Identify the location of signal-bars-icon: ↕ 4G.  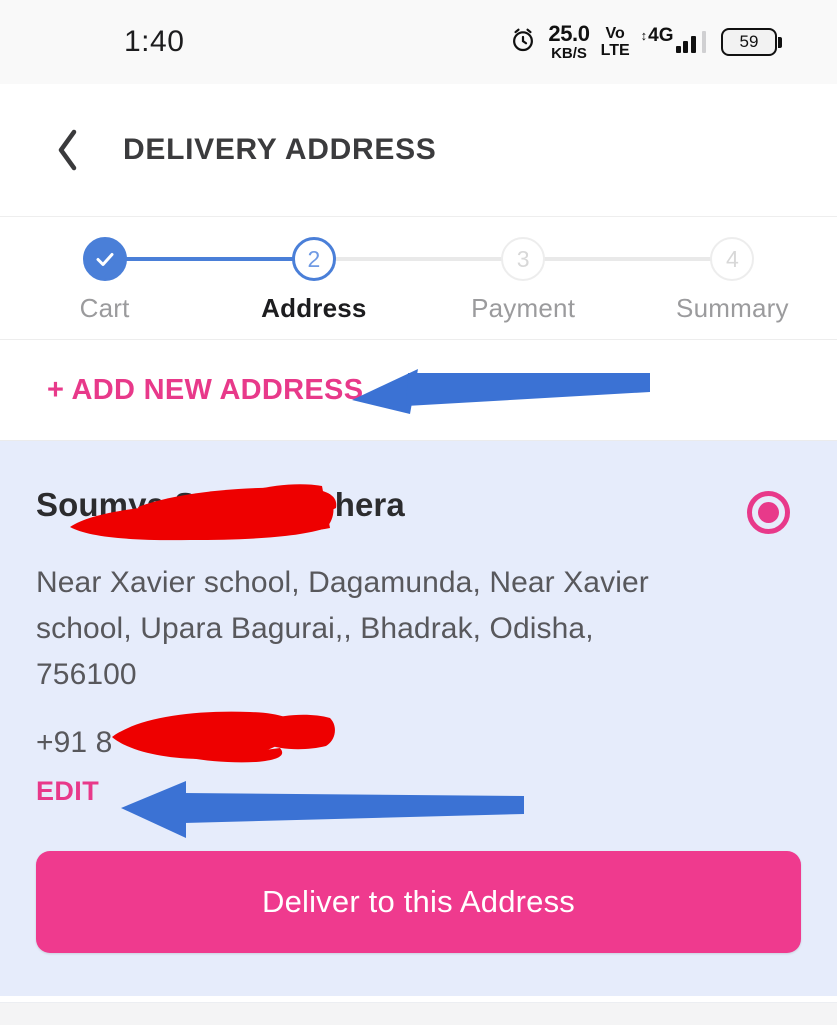
(673, 39).